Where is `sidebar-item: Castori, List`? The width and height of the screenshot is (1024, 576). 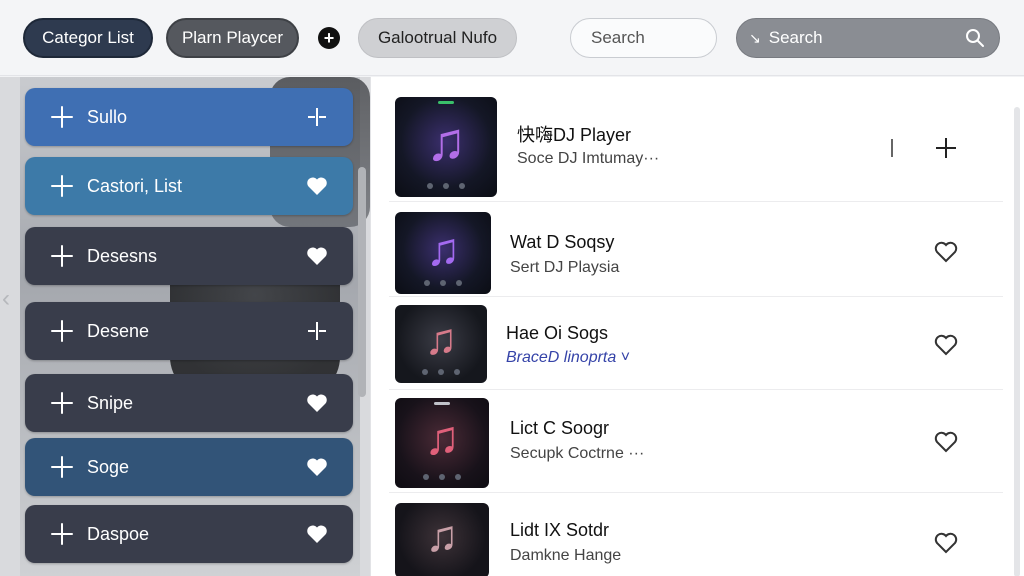 sidebar-item: Castori, List is located at coordinates (189, 186).